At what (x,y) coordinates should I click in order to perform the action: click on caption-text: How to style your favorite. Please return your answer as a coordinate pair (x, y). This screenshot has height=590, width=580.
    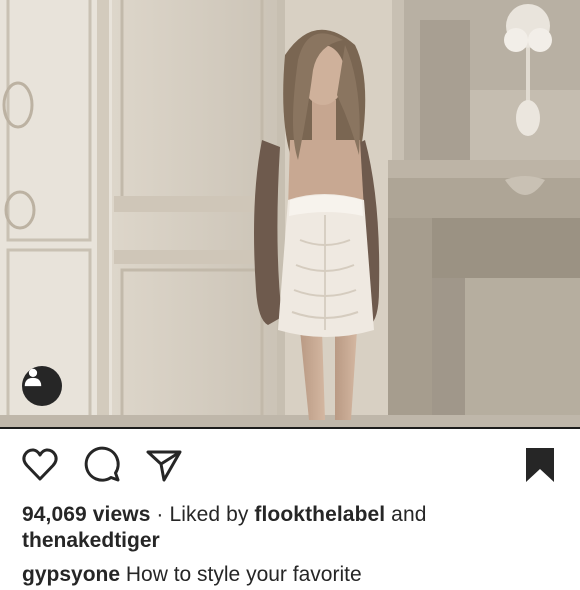
    Looking at the image, I should click on (241, 574).